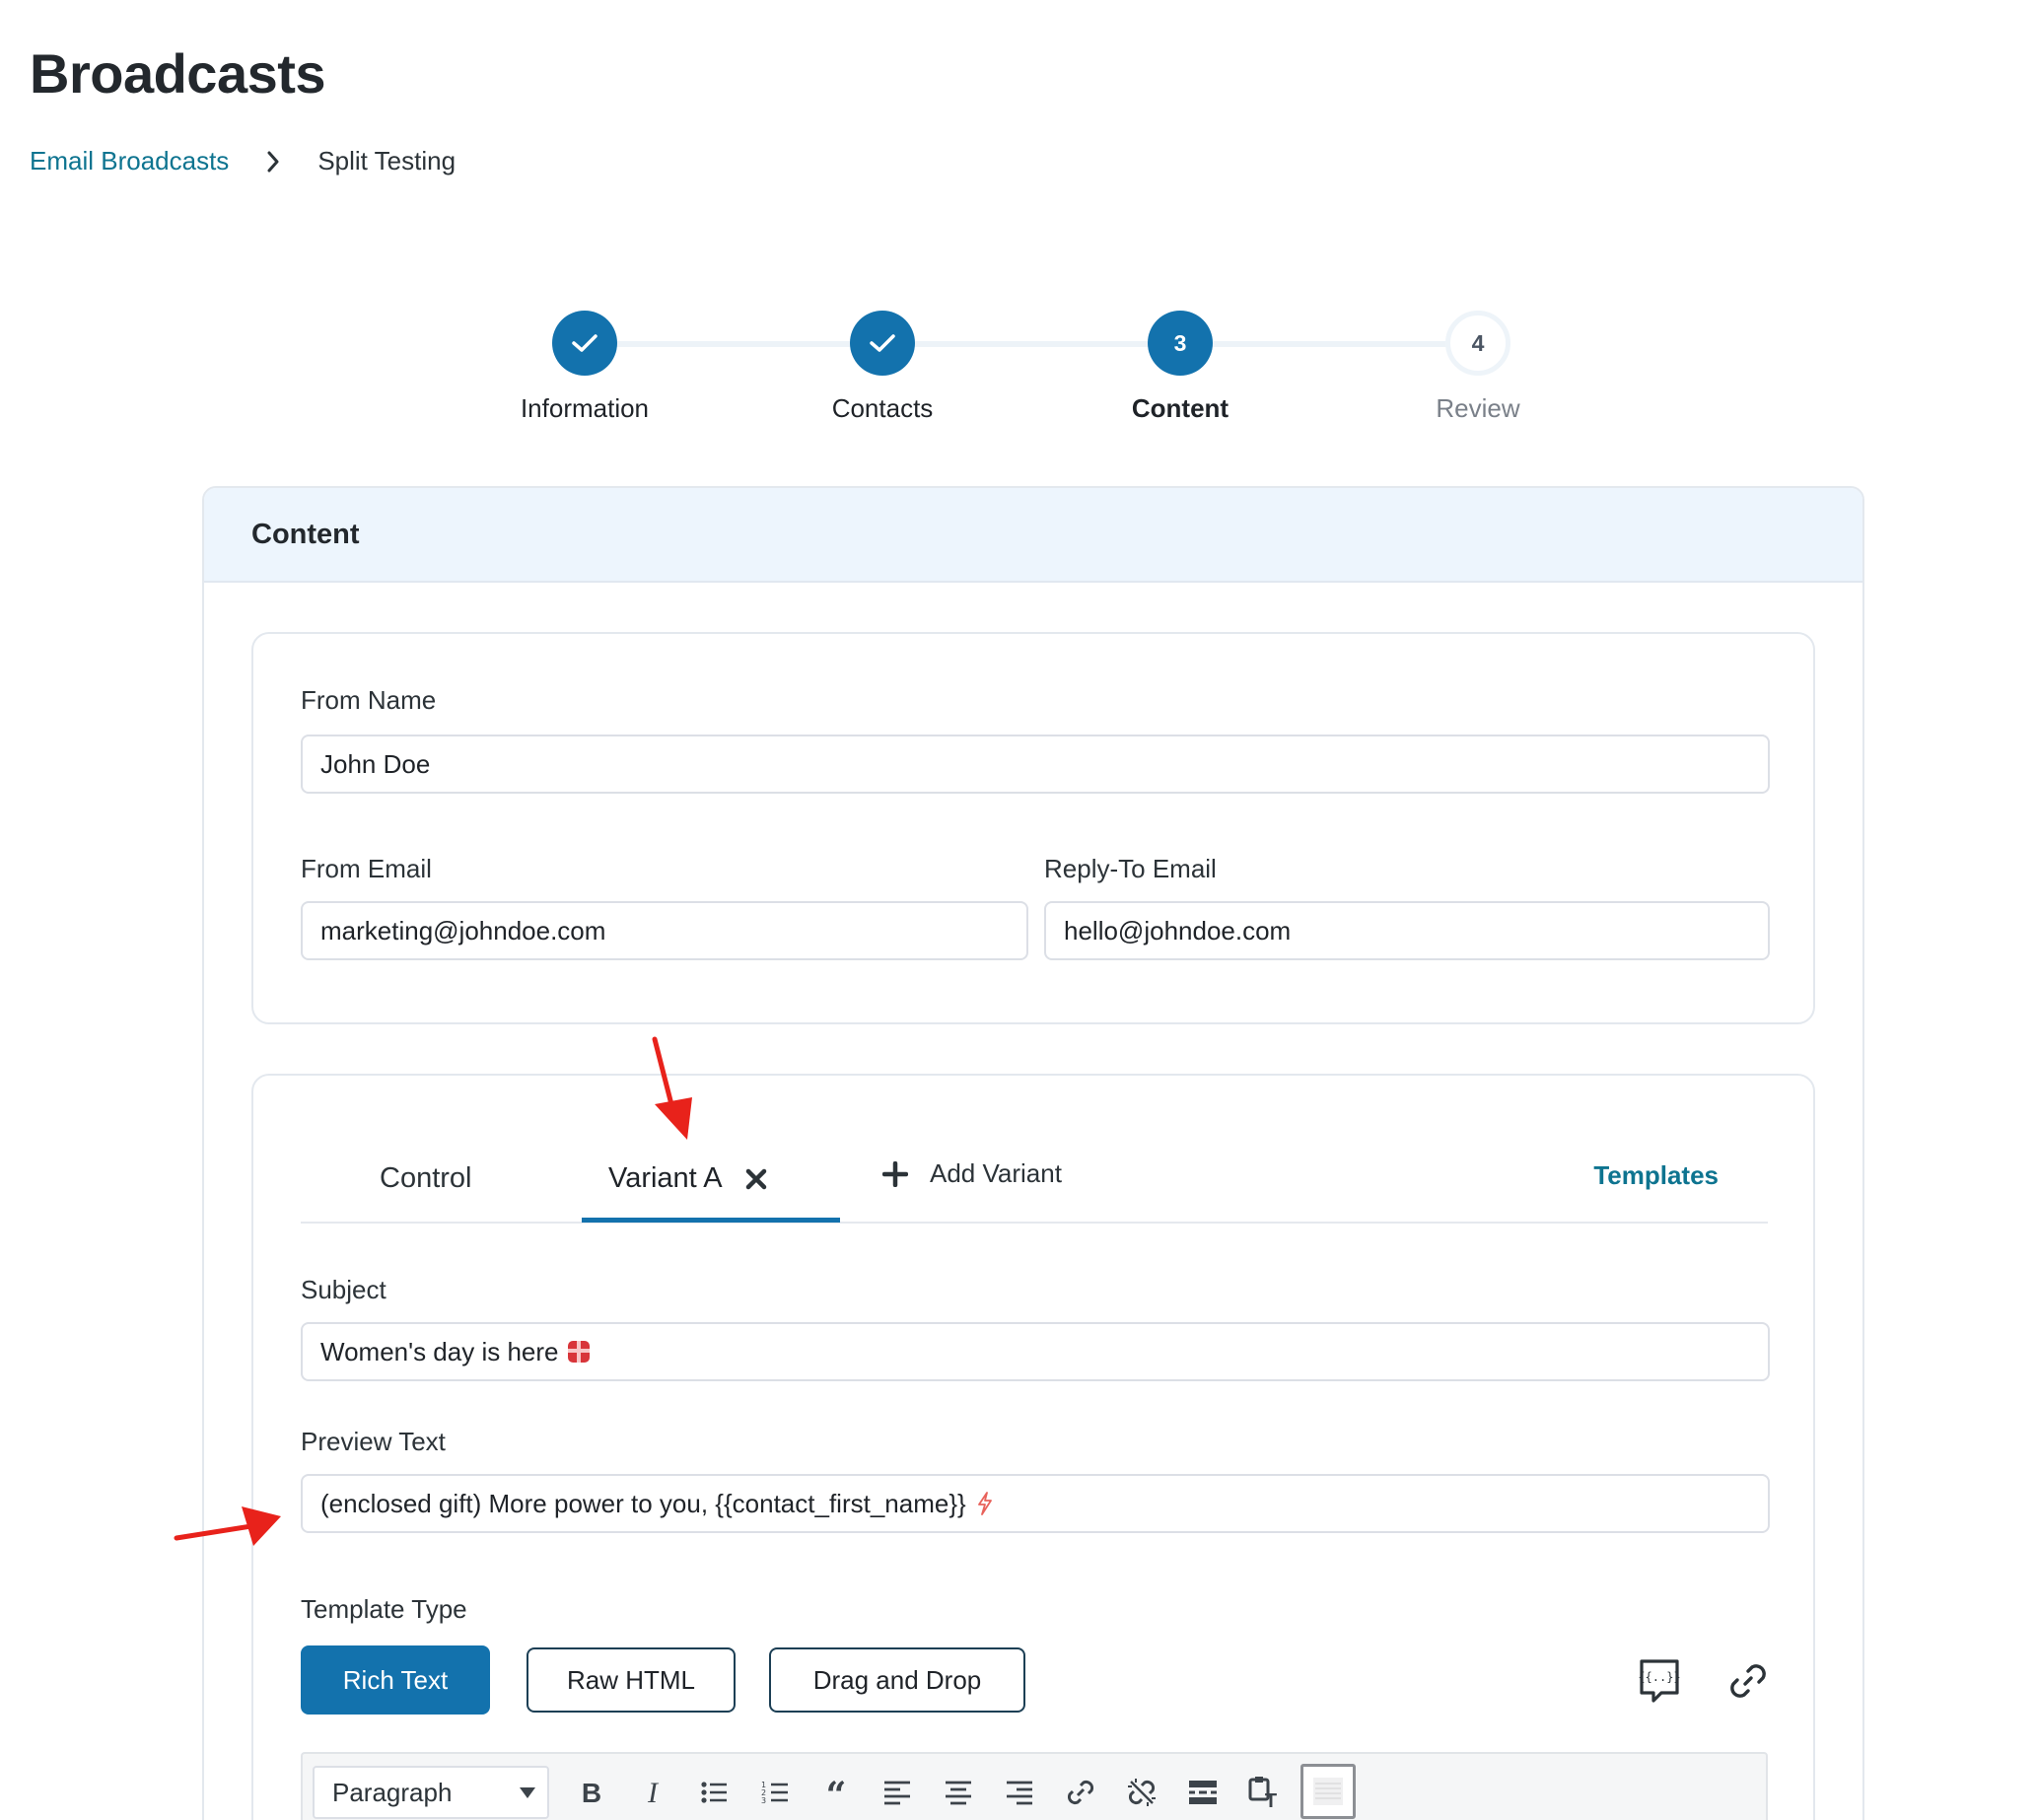 The height and width of the screenshot is (1820, 2037). What do you see at coordinates (273, 162) in the screenshot?
I see `chevron-right-icon` at bounding box center [273, 162].